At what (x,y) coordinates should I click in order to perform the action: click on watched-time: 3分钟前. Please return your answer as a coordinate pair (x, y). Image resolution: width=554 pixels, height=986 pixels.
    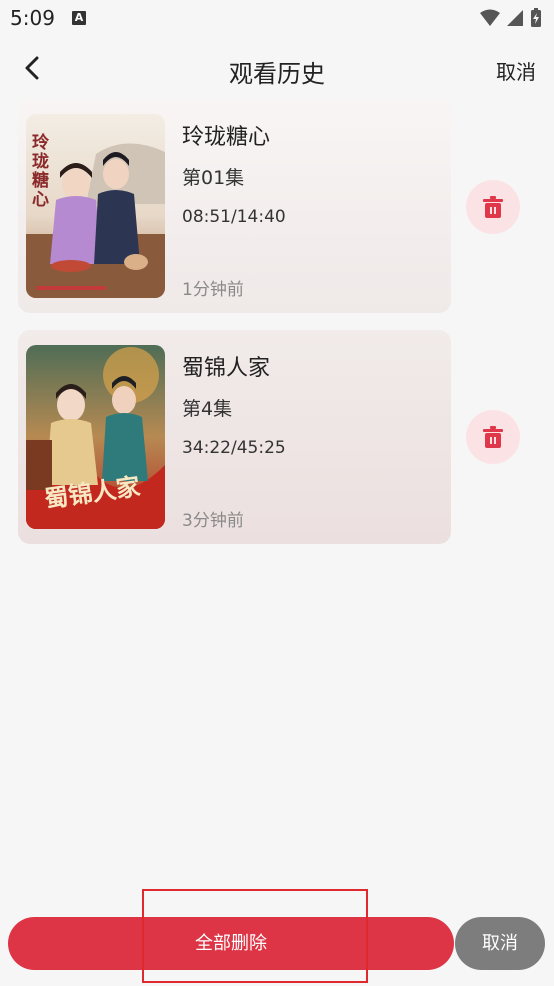
    Looking at the image, I should click on (213, 521).